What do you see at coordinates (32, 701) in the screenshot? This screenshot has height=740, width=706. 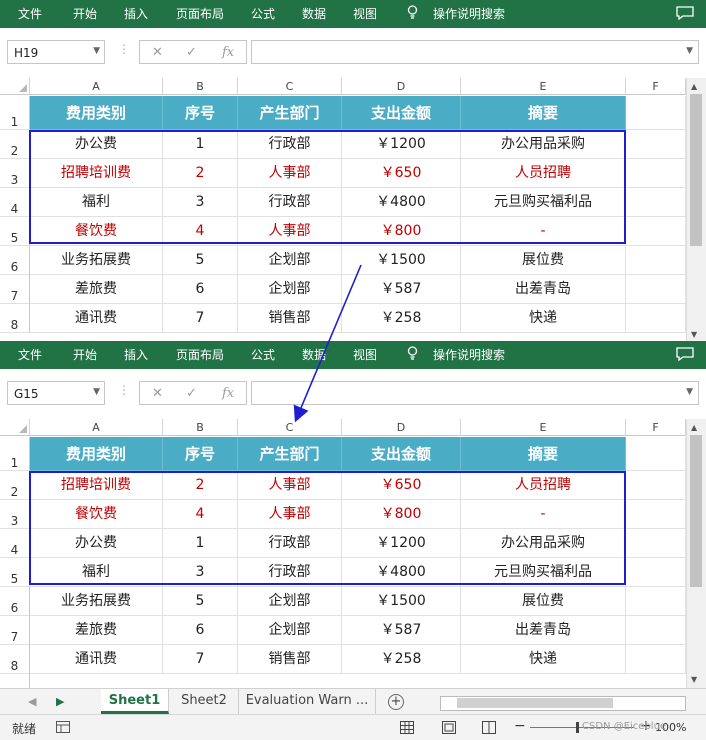 I see `tab-prev-icon: ◀` at bounding box center [32, 701].